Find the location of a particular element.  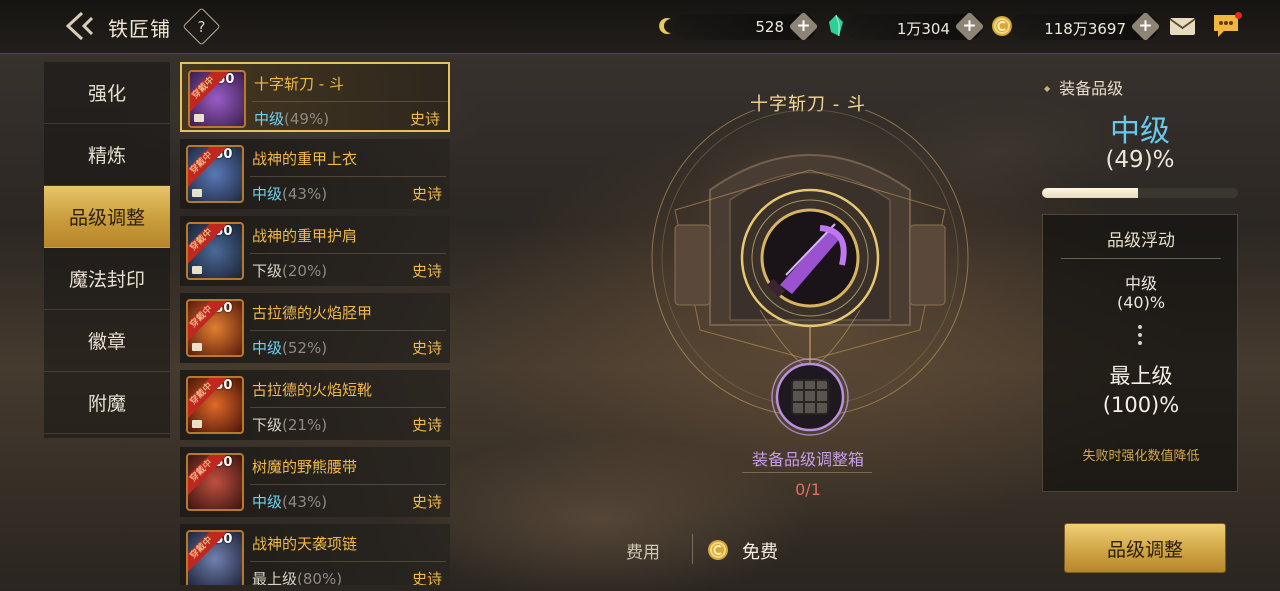

nav-emblem: 徽章 is located at coordinates (107, 341).